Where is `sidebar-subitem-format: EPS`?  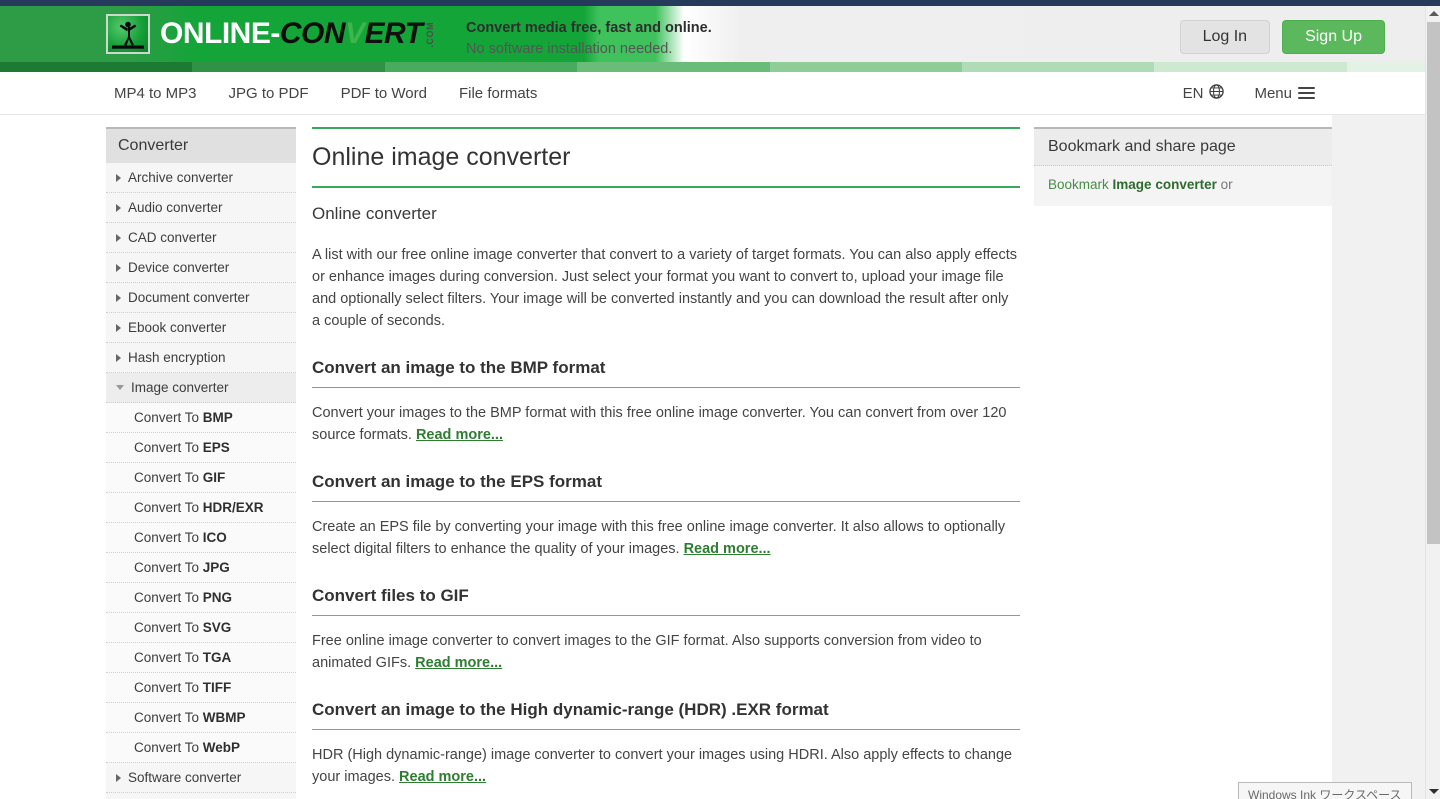 sidebar-subitem-format: EPS is located at coordinates (216, 447).